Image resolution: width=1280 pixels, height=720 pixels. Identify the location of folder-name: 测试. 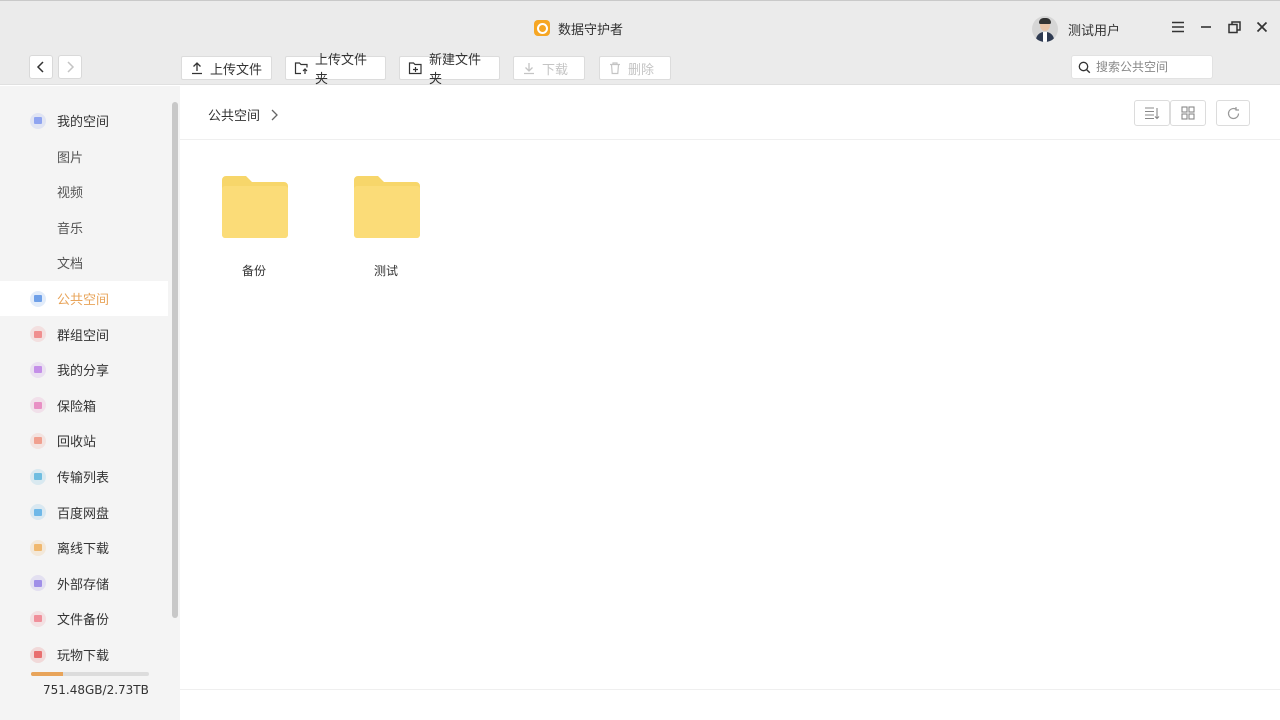
(385, 271).